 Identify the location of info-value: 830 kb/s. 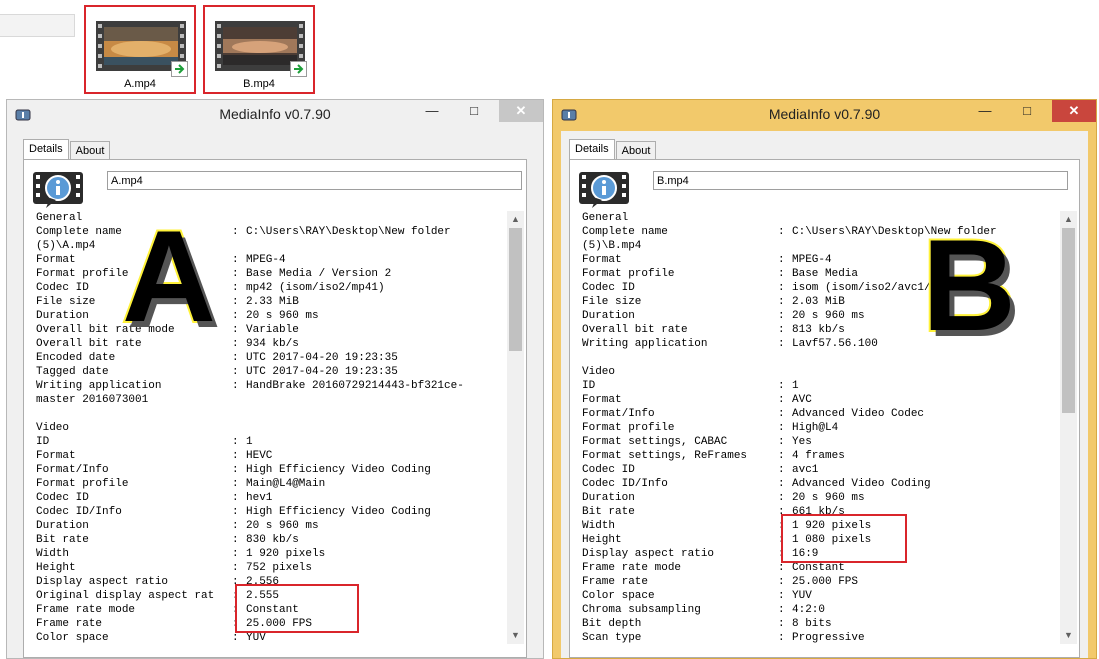
(272, 540).